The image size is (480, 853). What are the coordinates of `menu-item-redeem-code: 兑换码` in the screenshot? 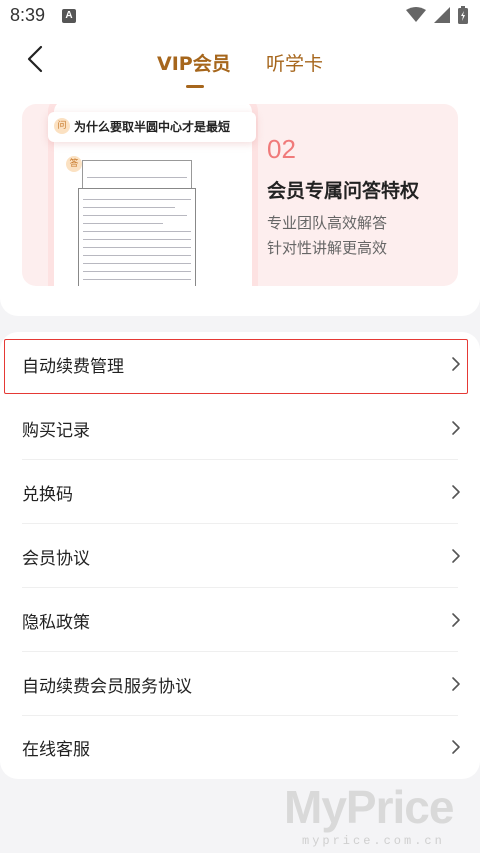 It's located at (240, 492).